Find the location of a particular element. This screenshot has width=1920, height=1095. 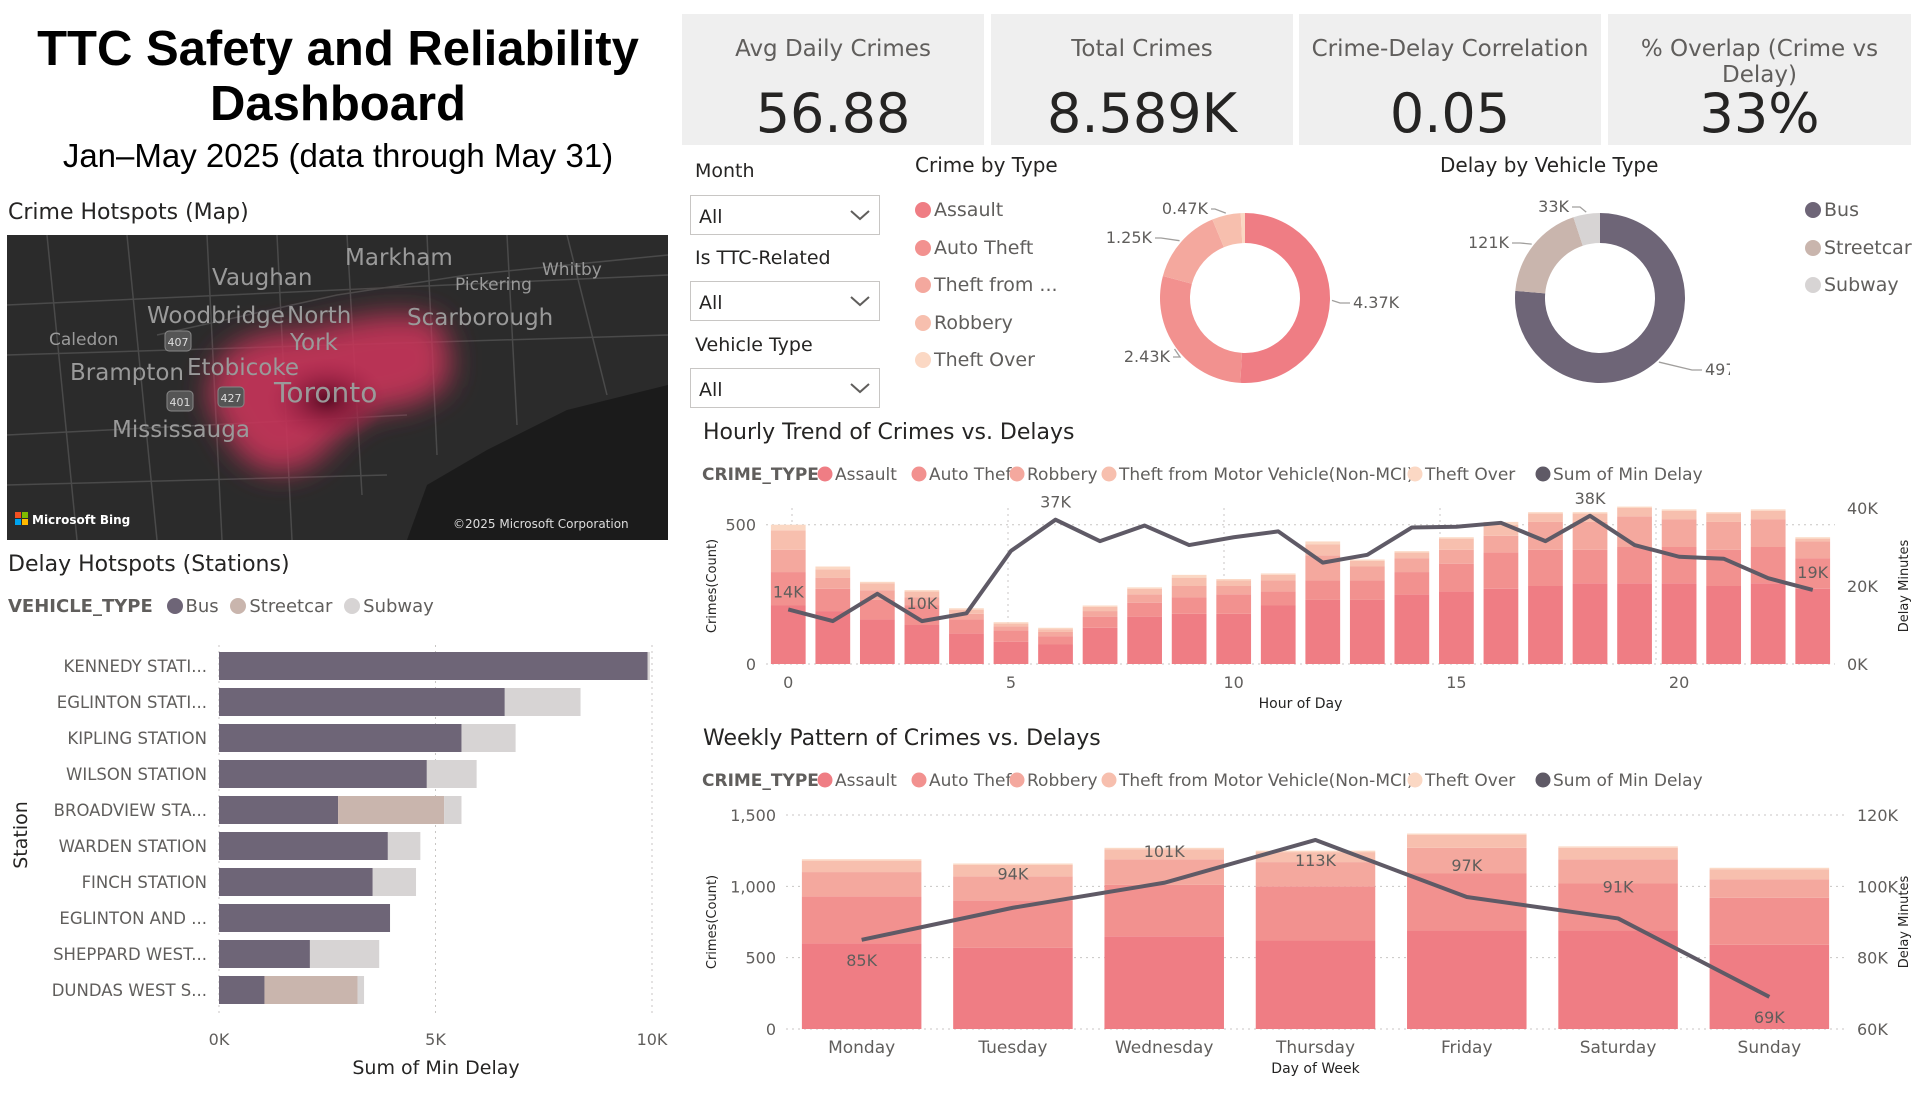

kpi-card-correlation: Crime-Delay Correlation 0.05 is located at coordinates (1450, 79).